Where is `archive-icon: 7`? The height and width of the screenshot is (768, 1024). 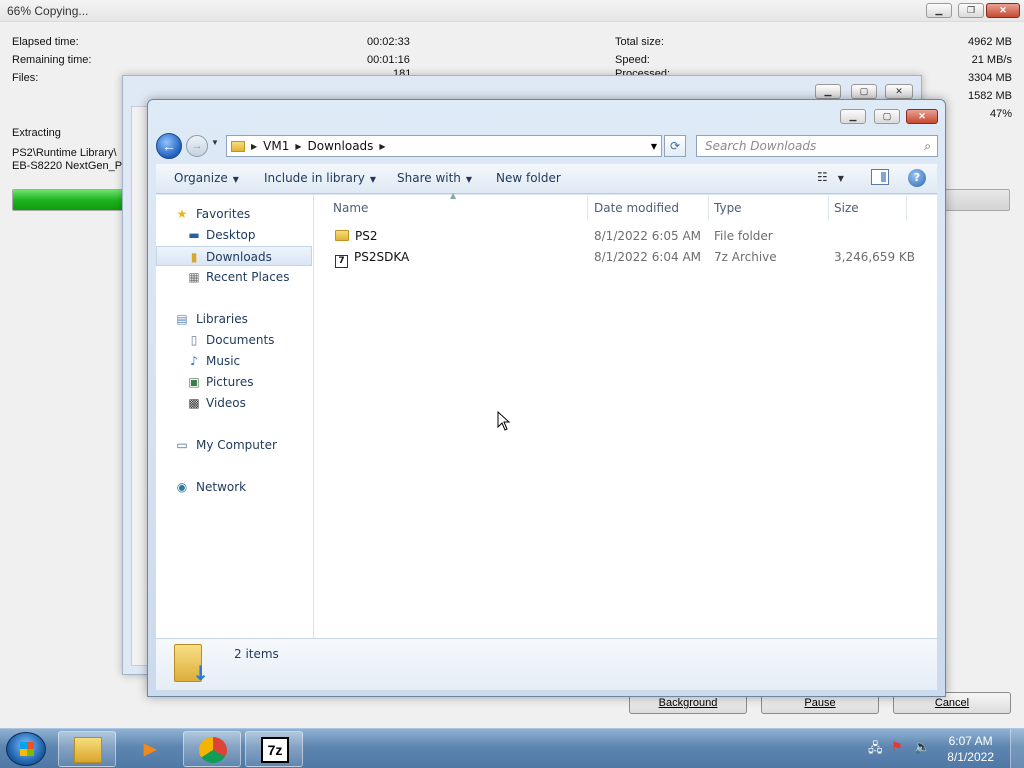
archive-icon: 7 is located at coordinates (341, 261).